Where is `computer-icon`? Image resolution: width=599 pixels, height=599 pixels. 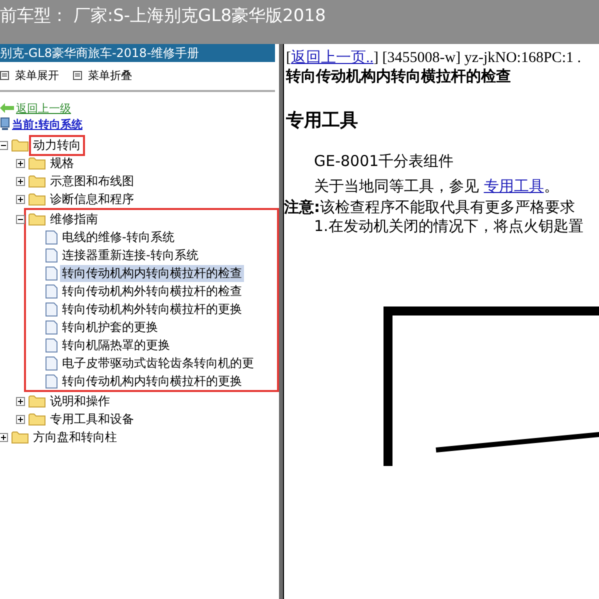
computer-icon is located at coordinates (5, 124).